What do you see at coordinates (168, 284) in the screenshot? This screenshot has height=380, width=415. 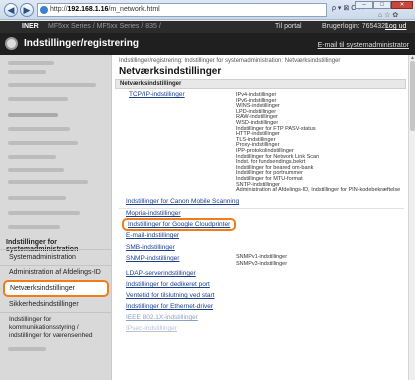 I see `dedicated-port-link: Indstillinger for dedikeret port` at bounding box center [168, 284].